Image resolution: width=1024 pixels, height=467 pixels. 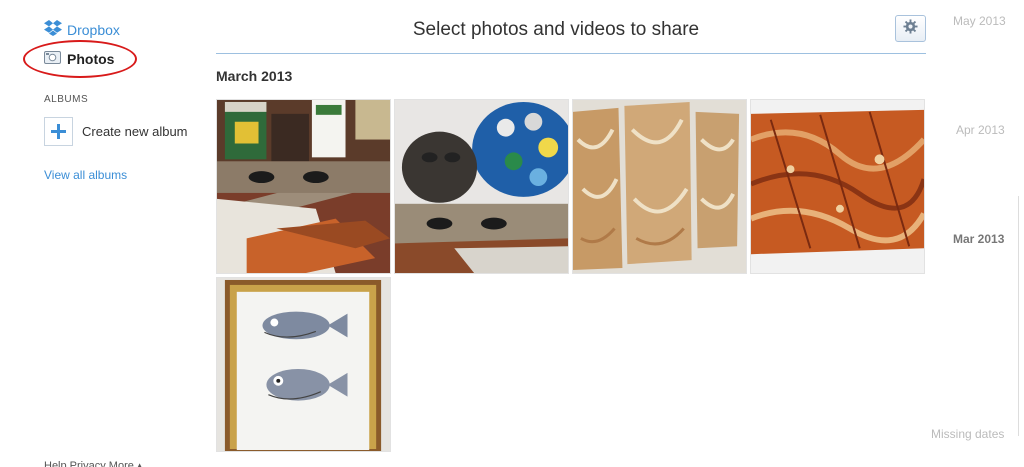 What do you see at coordinates (85, 175) in the screenshot?
I see `view-all-albums-link: View all albums` at bounding box center [85, 175].